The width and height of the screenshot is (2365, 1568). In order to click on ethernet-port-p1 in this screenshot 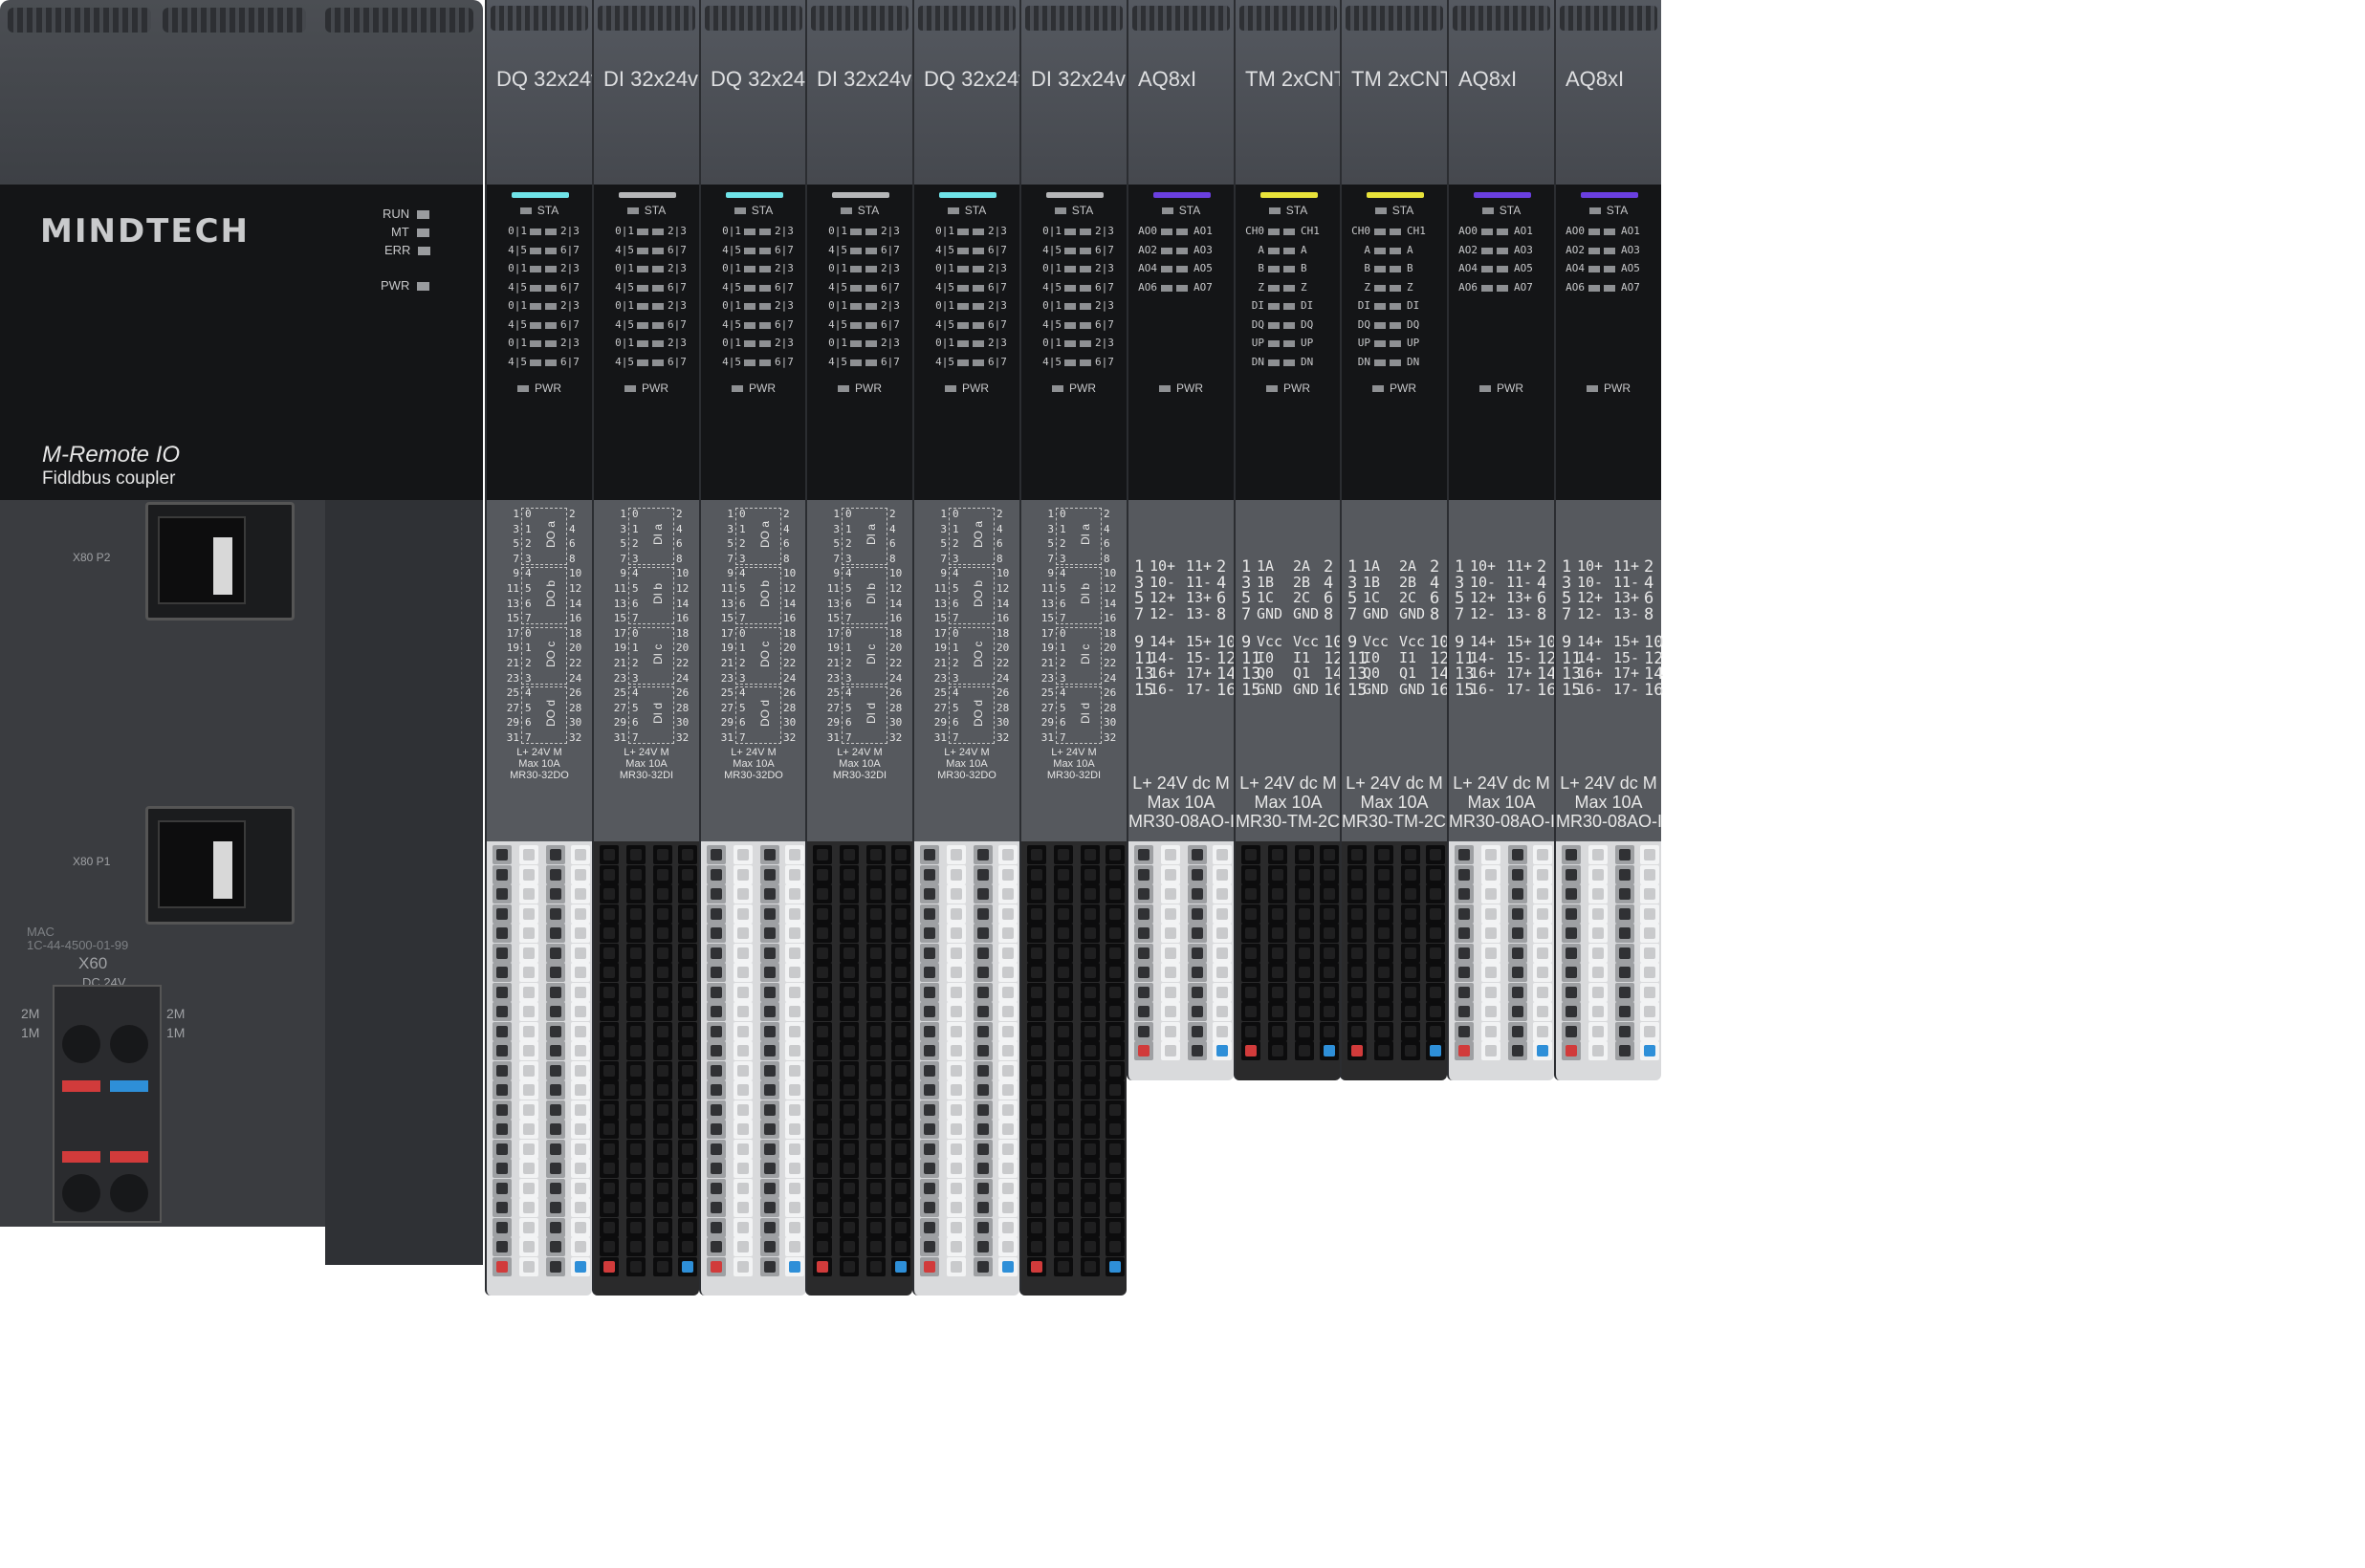, I will do `click(220, 865)`.